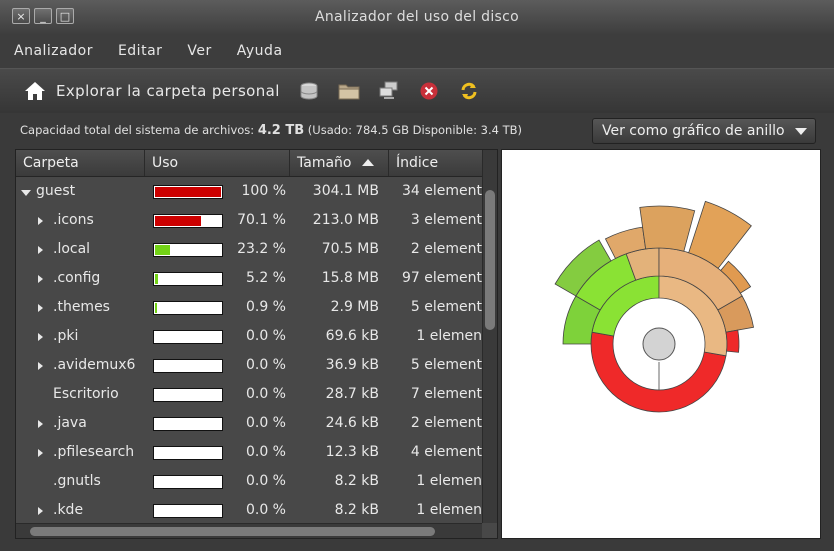  Describe the element at coordinates (693, 131) in the screenshot. I see `view-mode-label: Ver como gráfico de anillo` at that location.